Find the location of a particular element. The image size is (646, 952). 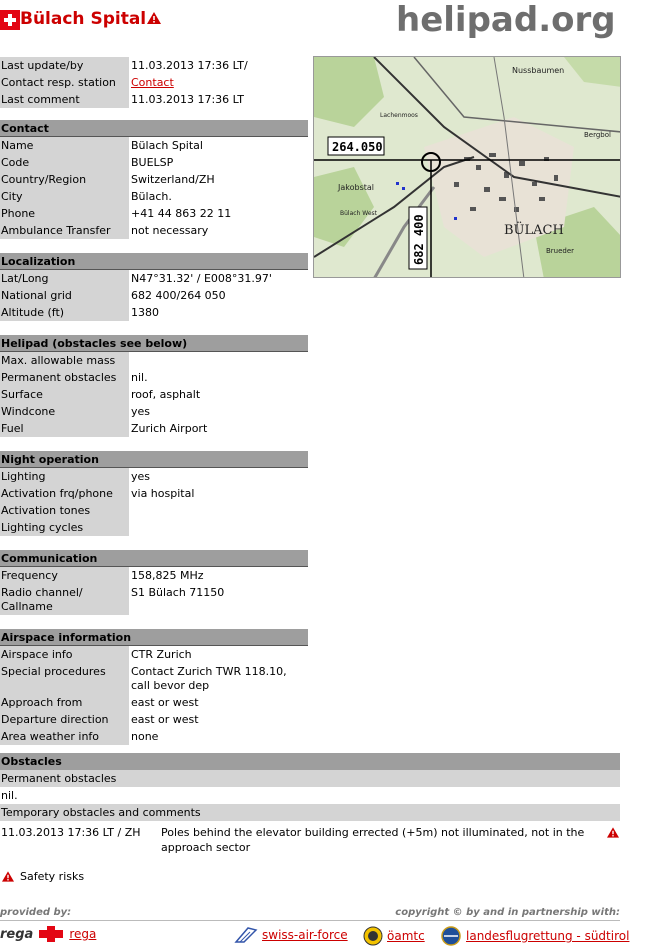

helipad-row: Windcone yes is located at coordinates (154, 411).